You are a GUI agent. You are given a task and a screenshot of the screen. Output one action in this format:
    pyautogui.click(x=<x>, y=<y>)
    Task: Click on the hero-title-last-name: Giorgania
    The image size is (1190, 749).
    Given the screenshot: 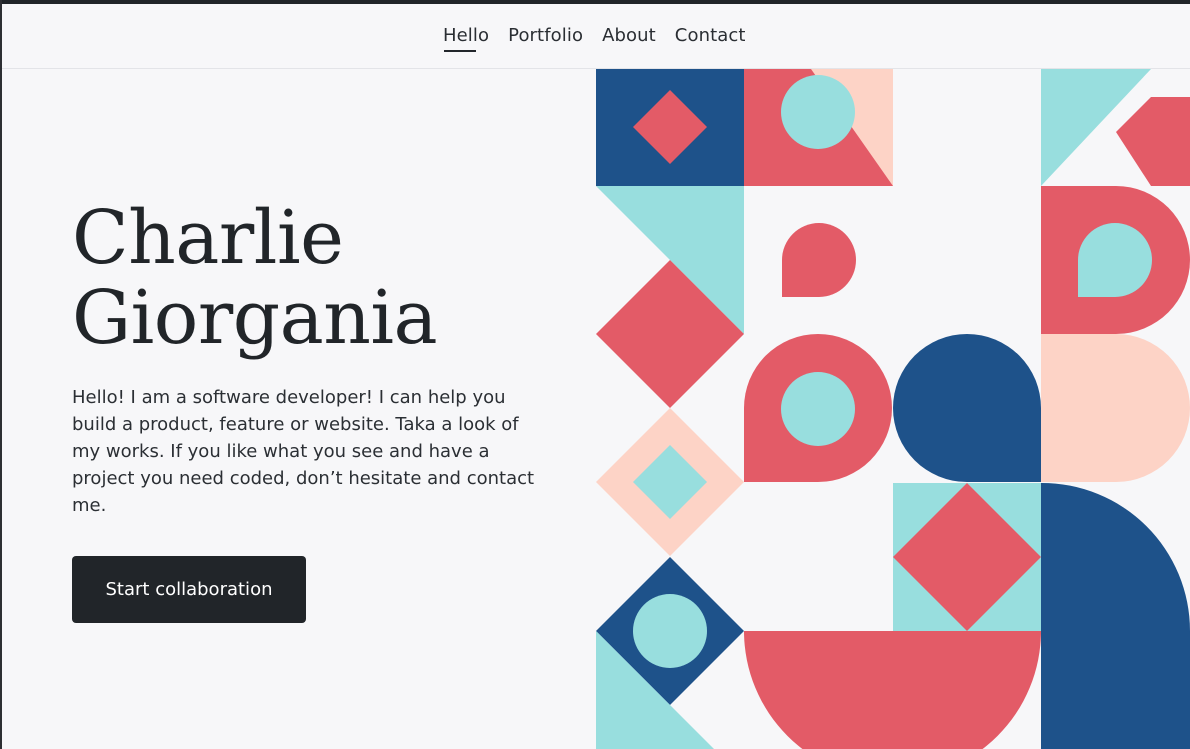 What is the action you would take?
    pyautogui.click(x=255, y=318)
    